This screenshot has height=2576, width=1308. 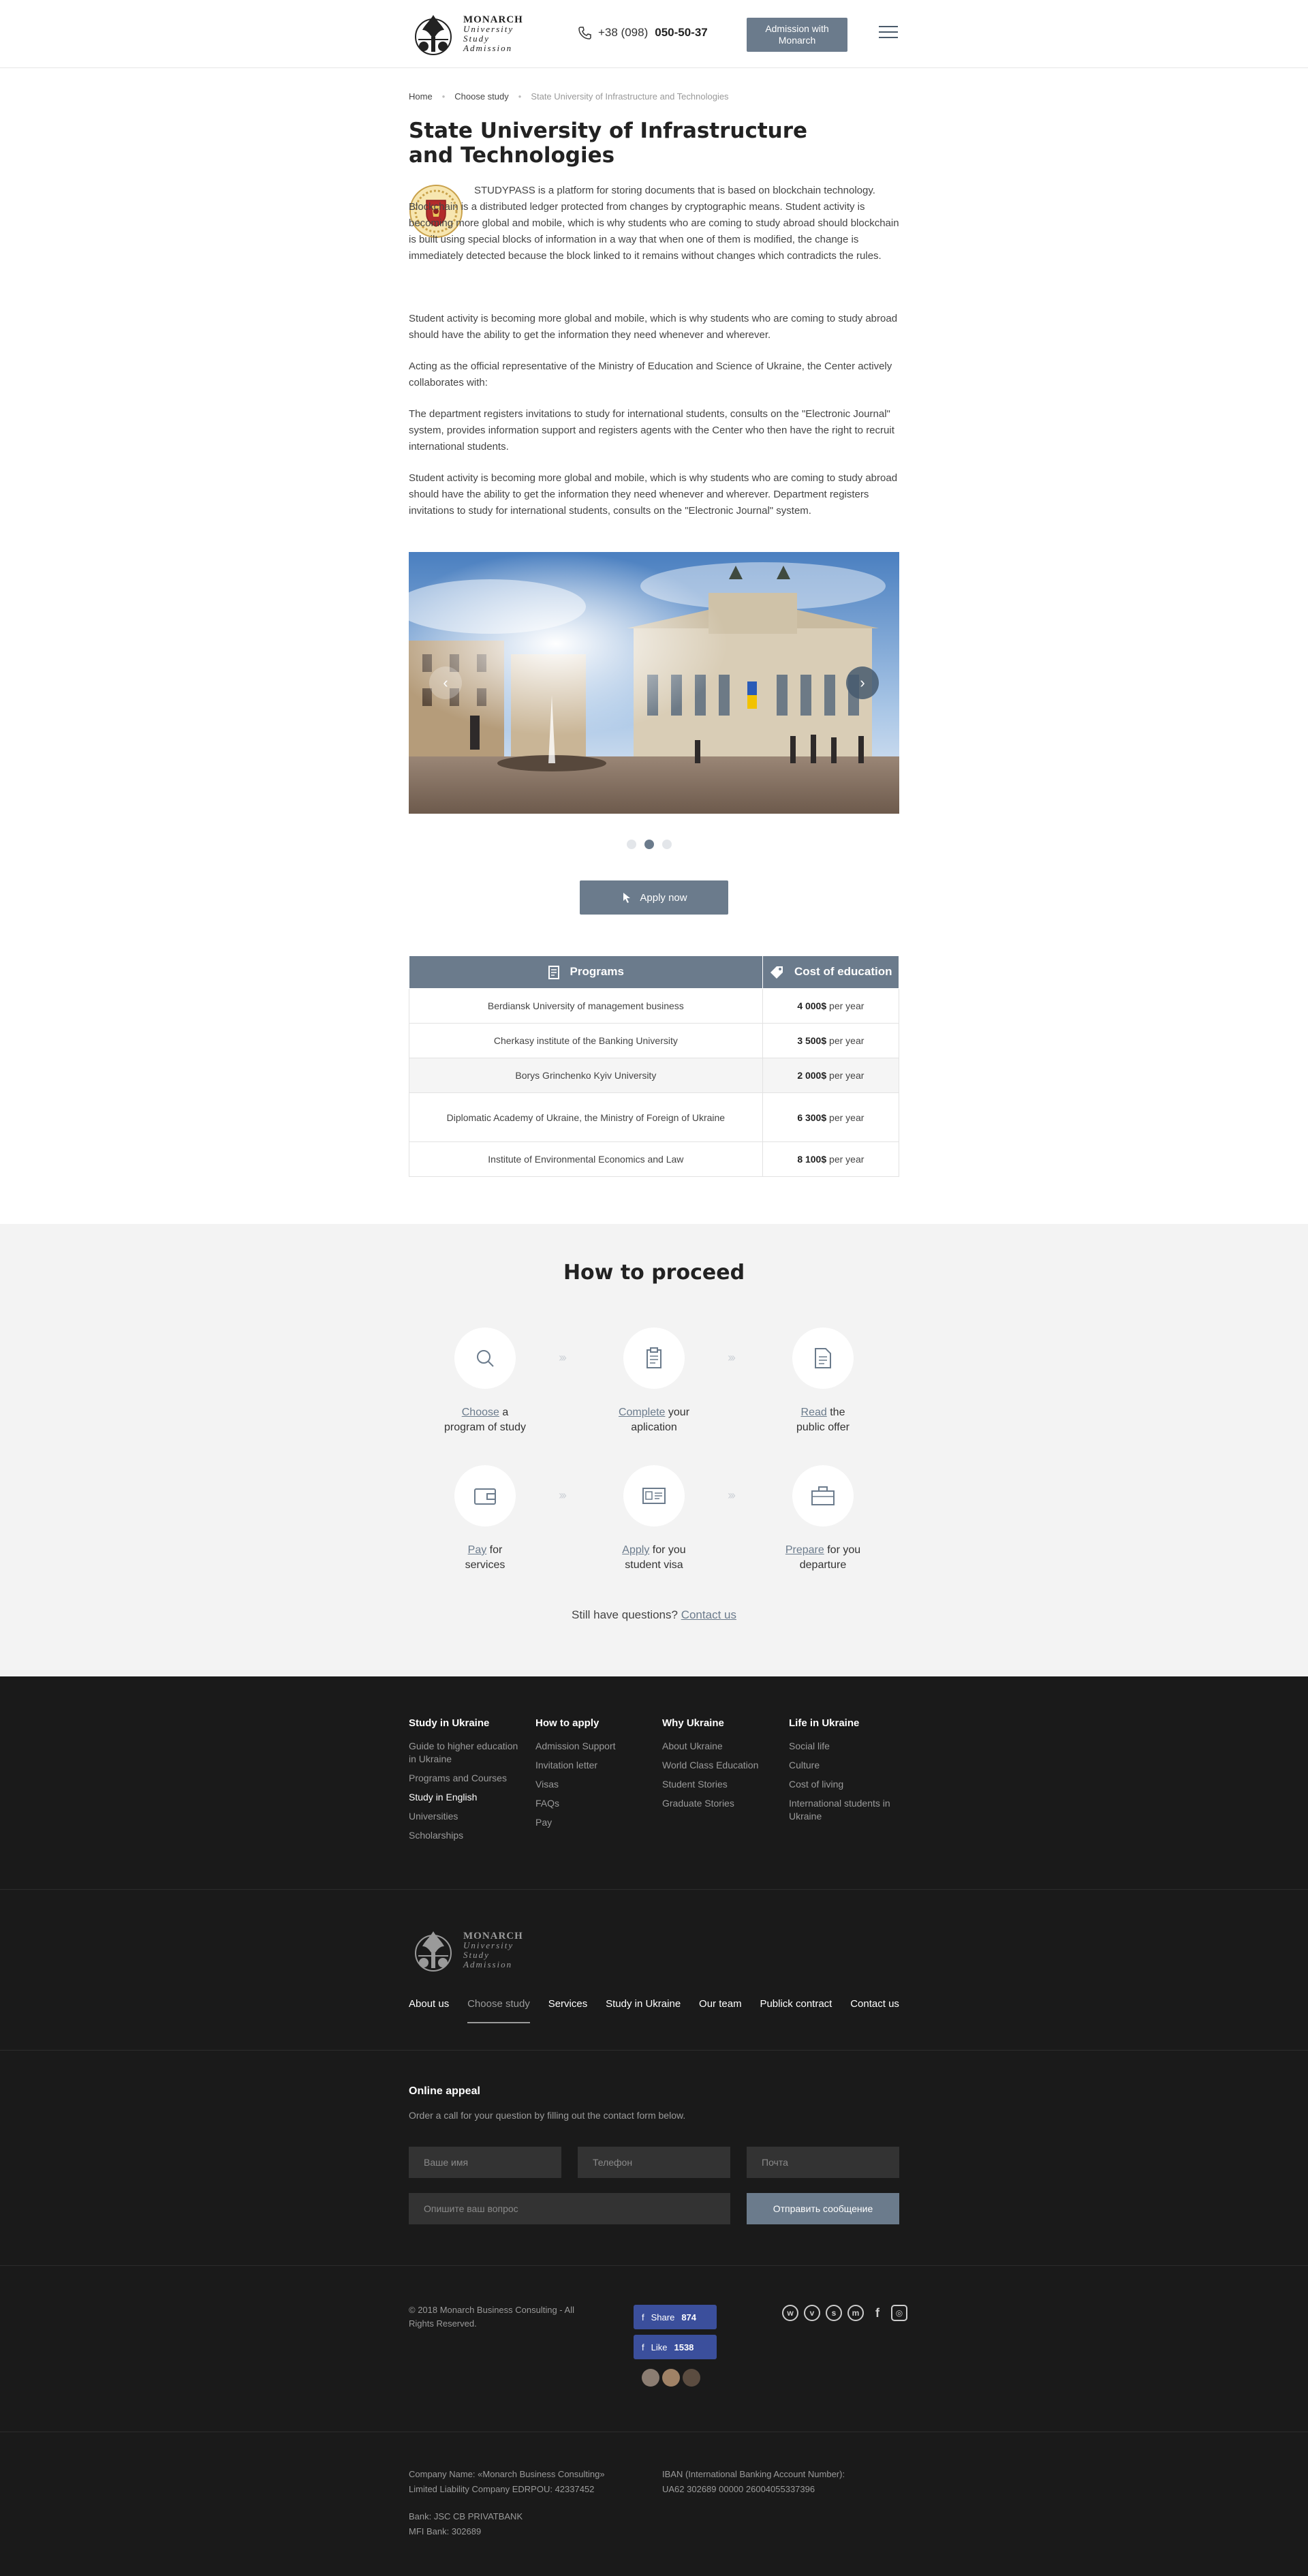 What do you see at coordinates (823, 2162) in the screenshot?
I see `email-field` at bounding box center [823, 2162].